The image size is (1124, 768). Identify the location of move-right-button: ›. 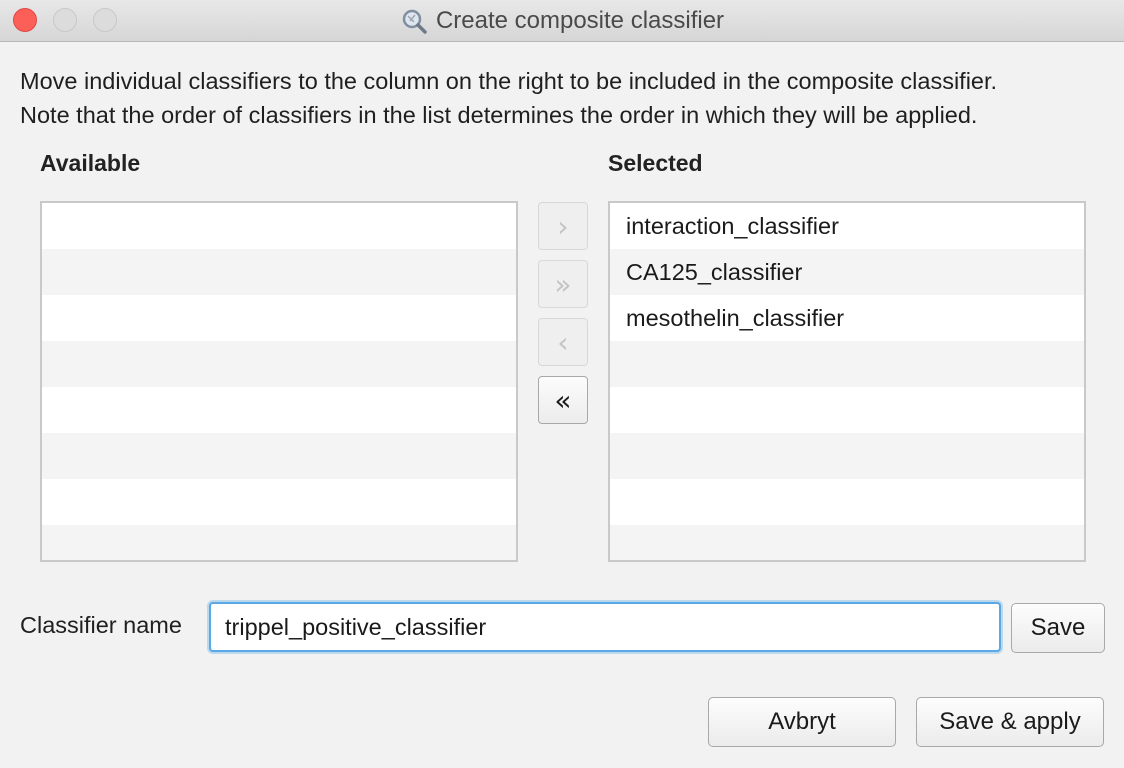
(563, 226).